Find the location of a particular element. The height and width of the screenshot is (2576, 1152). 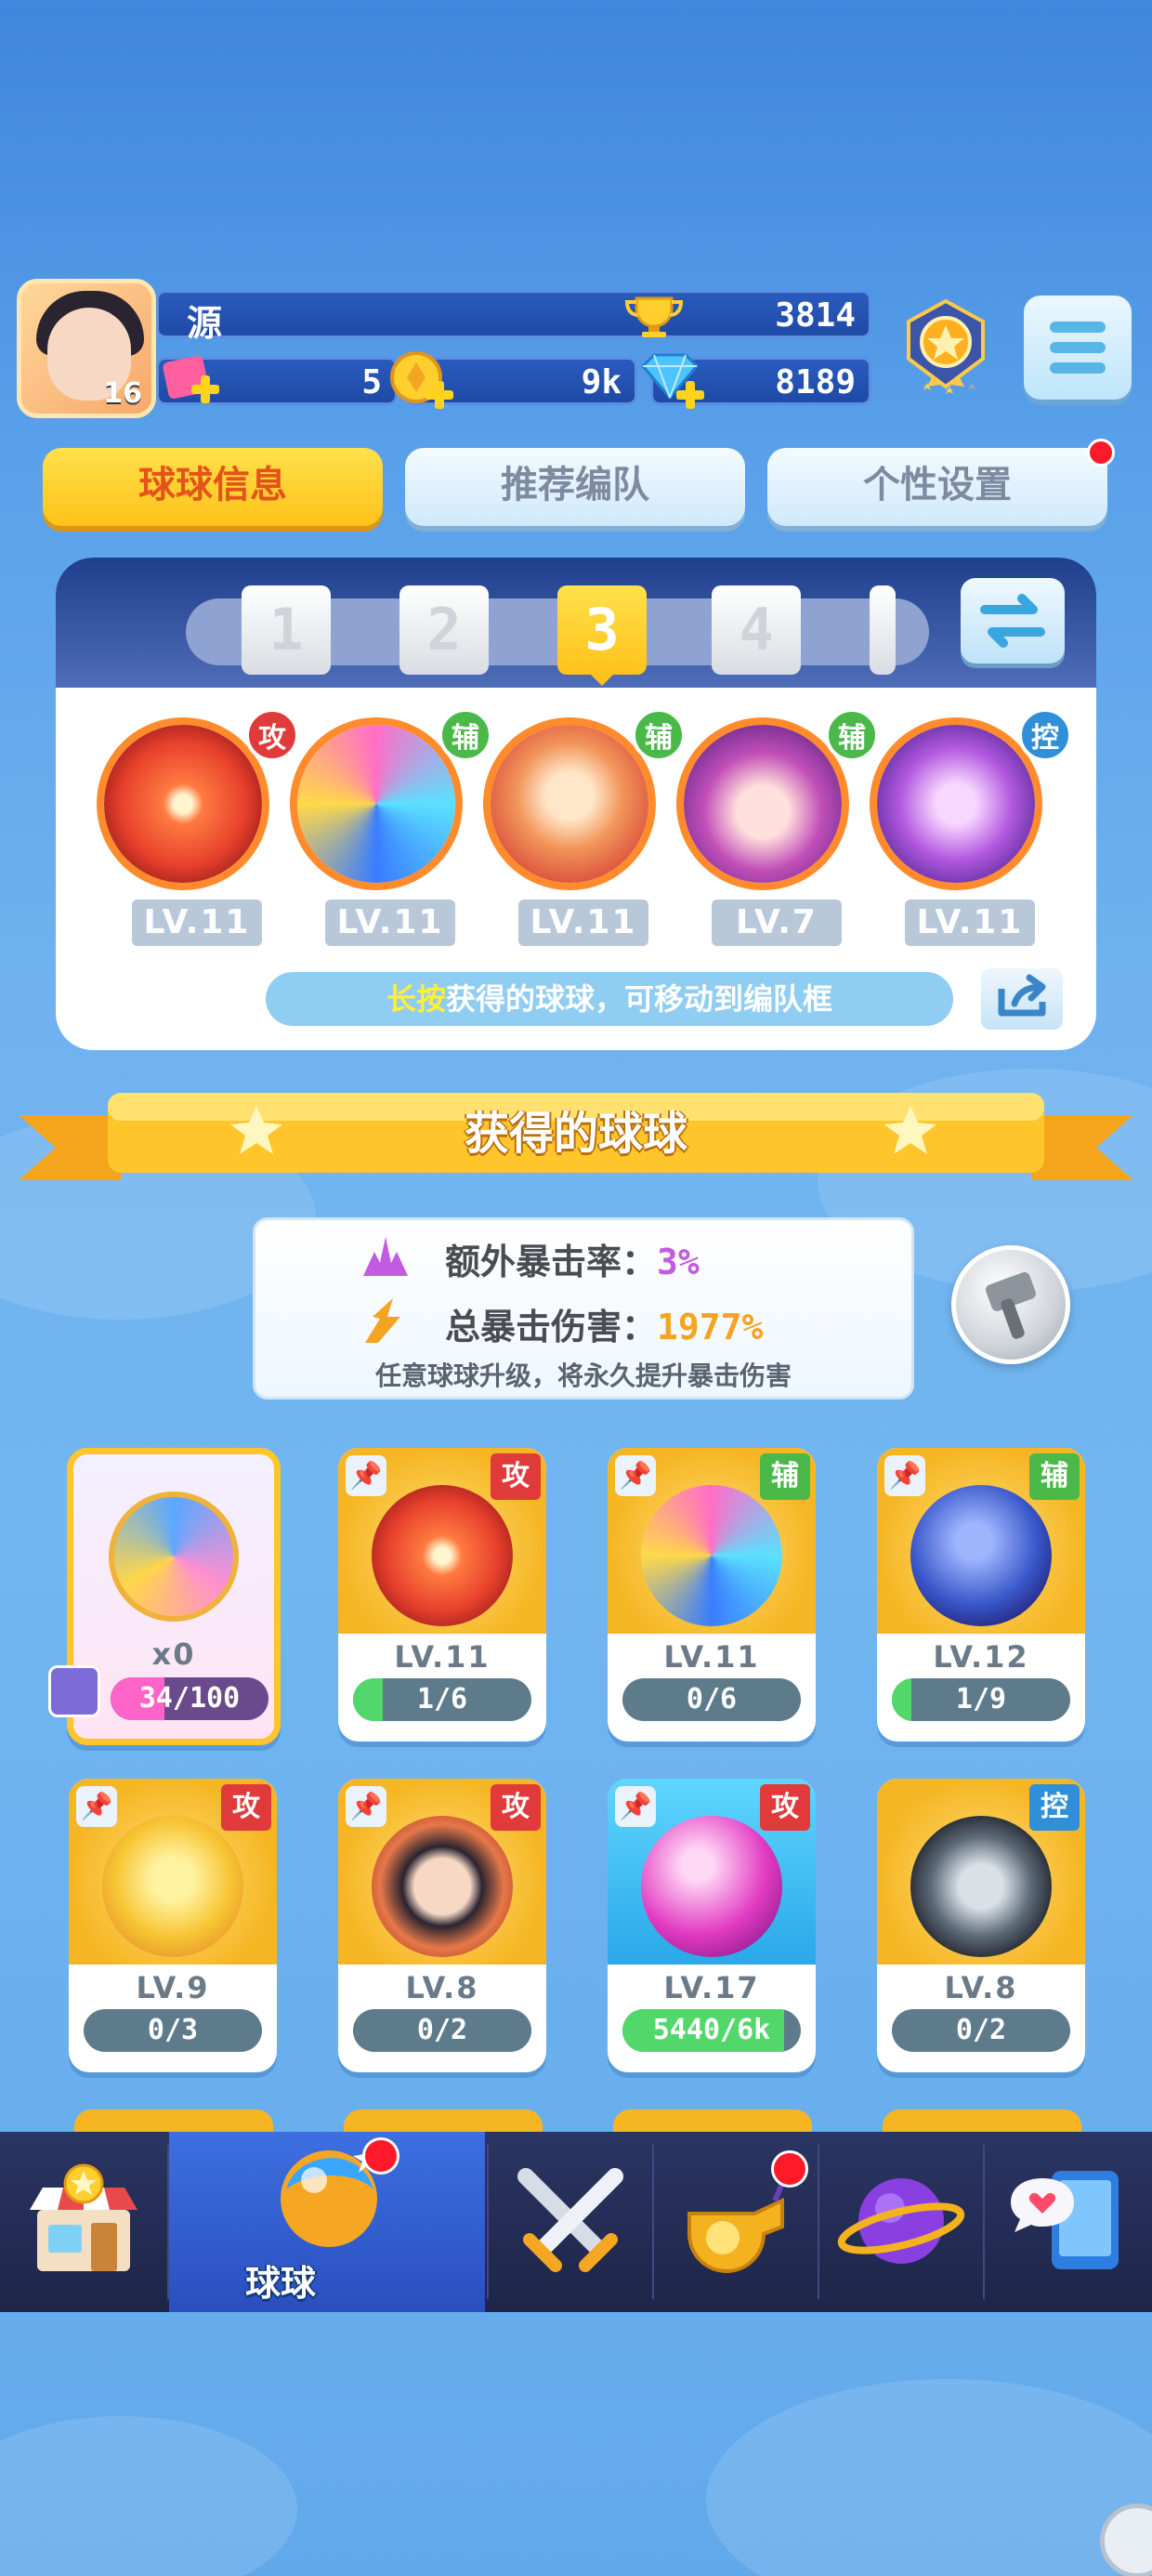

swap-team-button is located at coordinates (1013, 621).